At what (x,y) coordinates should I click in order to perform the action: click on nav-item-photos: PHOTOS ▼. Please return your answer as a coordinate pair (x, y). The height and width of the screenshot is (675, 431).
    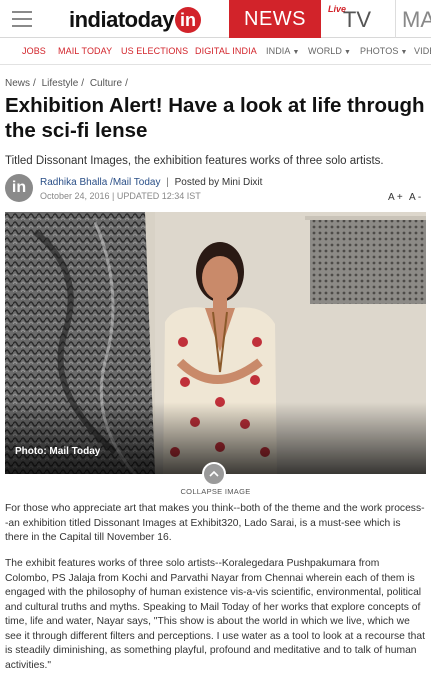
    Looking at the image, I should click on (383, 51).